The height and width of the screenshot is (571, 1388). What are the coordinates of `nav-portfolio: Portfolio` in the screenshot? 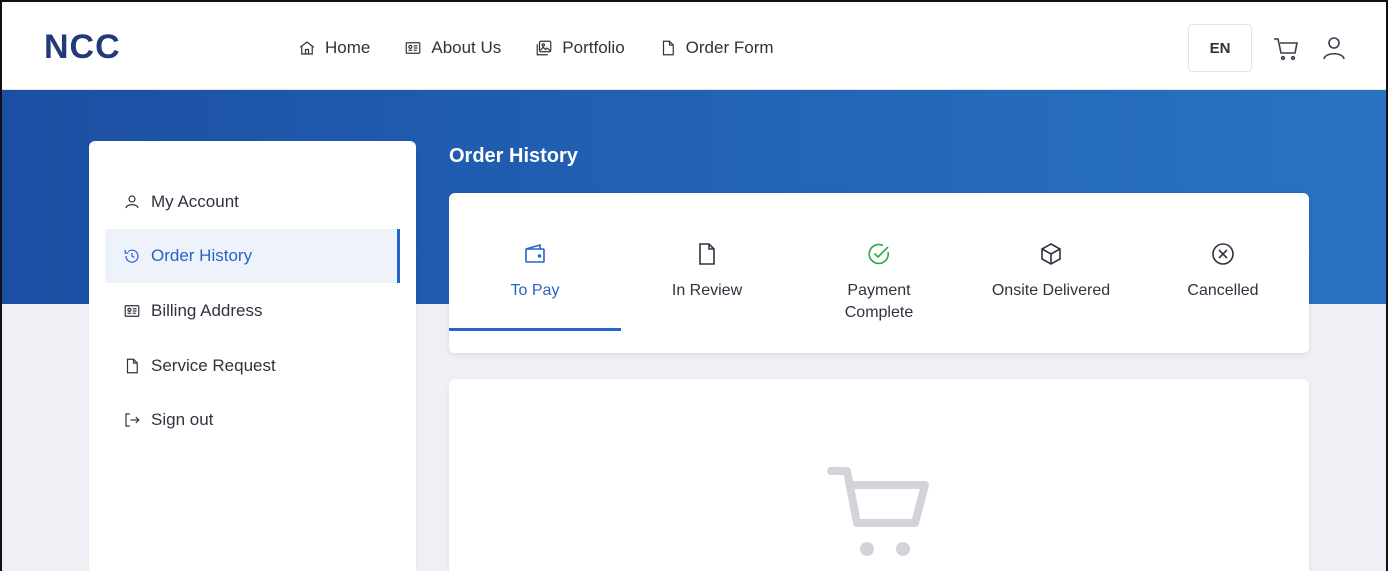 It's located at (580, 48).